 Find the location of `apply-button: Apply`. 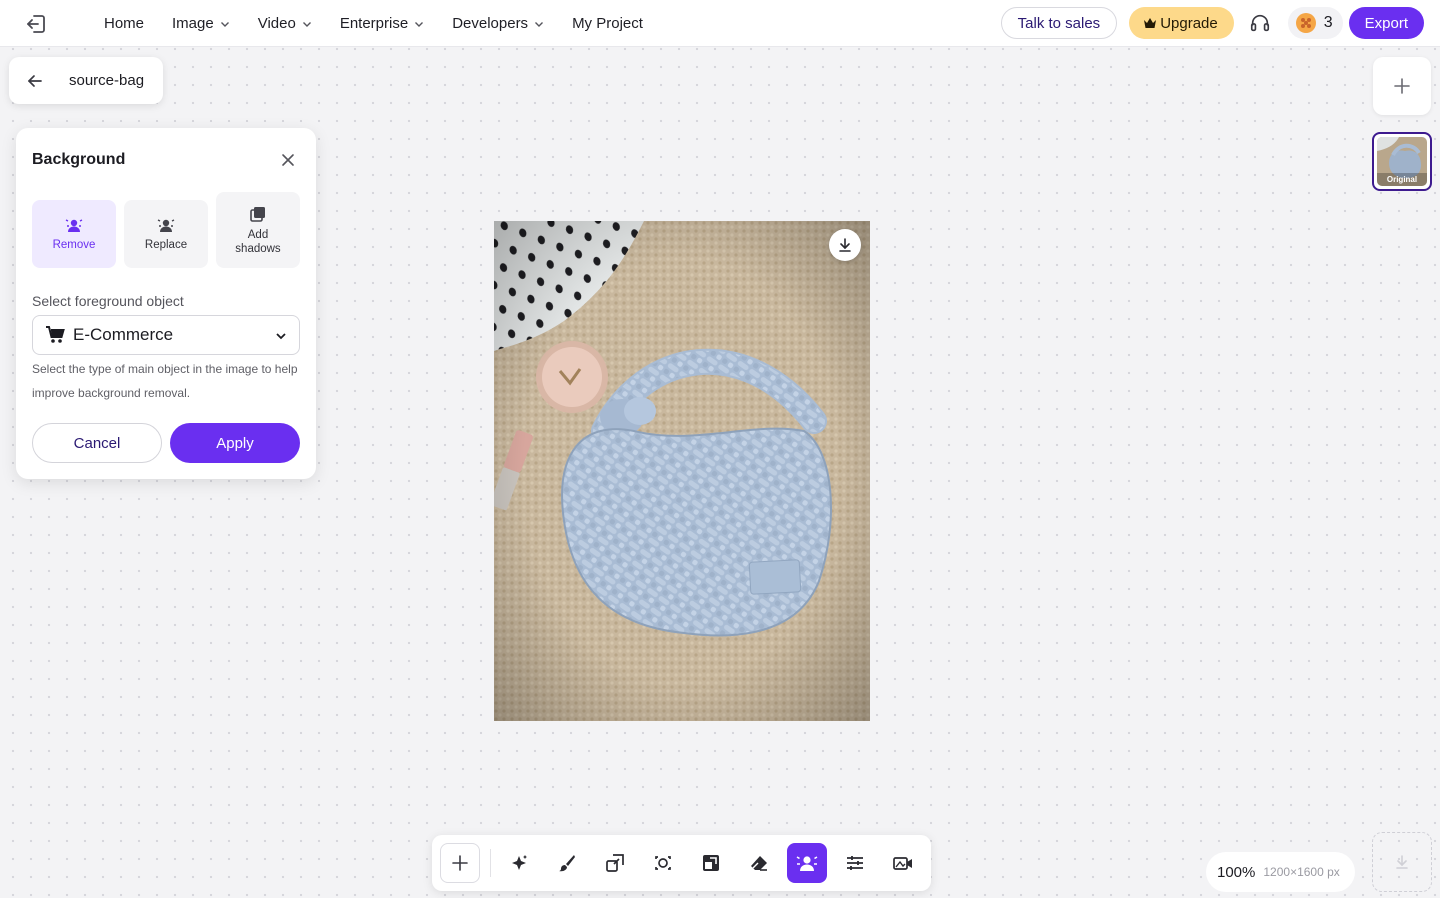

apply-button: Apply is located at coordinates (235, 443).